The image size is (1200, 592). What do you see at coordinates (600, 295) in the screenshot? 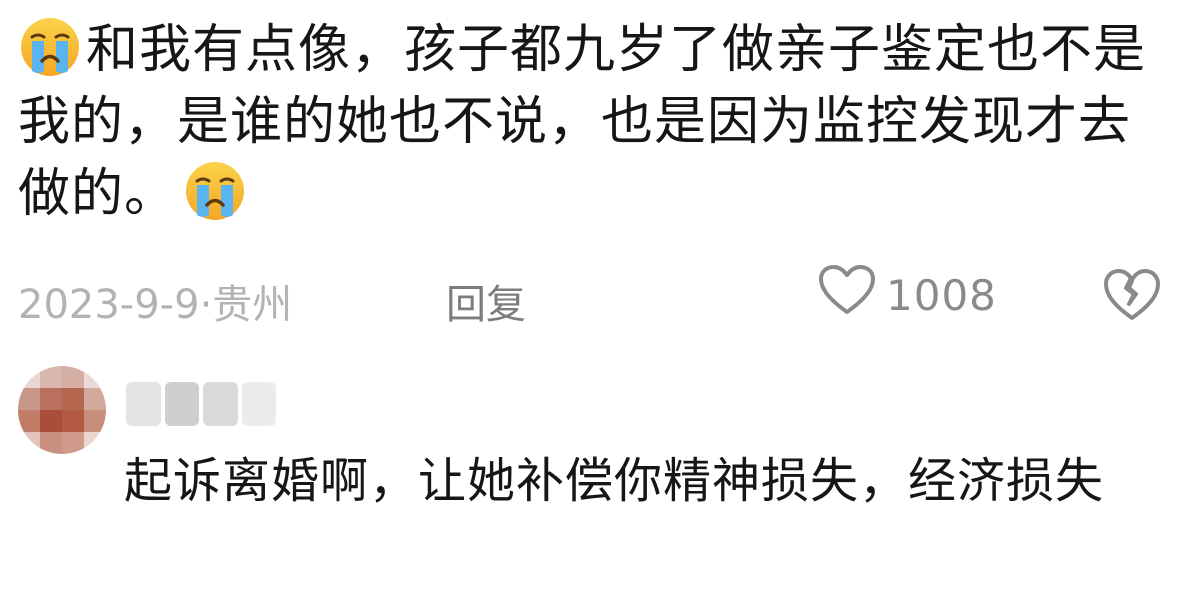
I see `comment-meta-row: 2023-9-9·贵州 回复 1008` at bounding box center [600, 295].